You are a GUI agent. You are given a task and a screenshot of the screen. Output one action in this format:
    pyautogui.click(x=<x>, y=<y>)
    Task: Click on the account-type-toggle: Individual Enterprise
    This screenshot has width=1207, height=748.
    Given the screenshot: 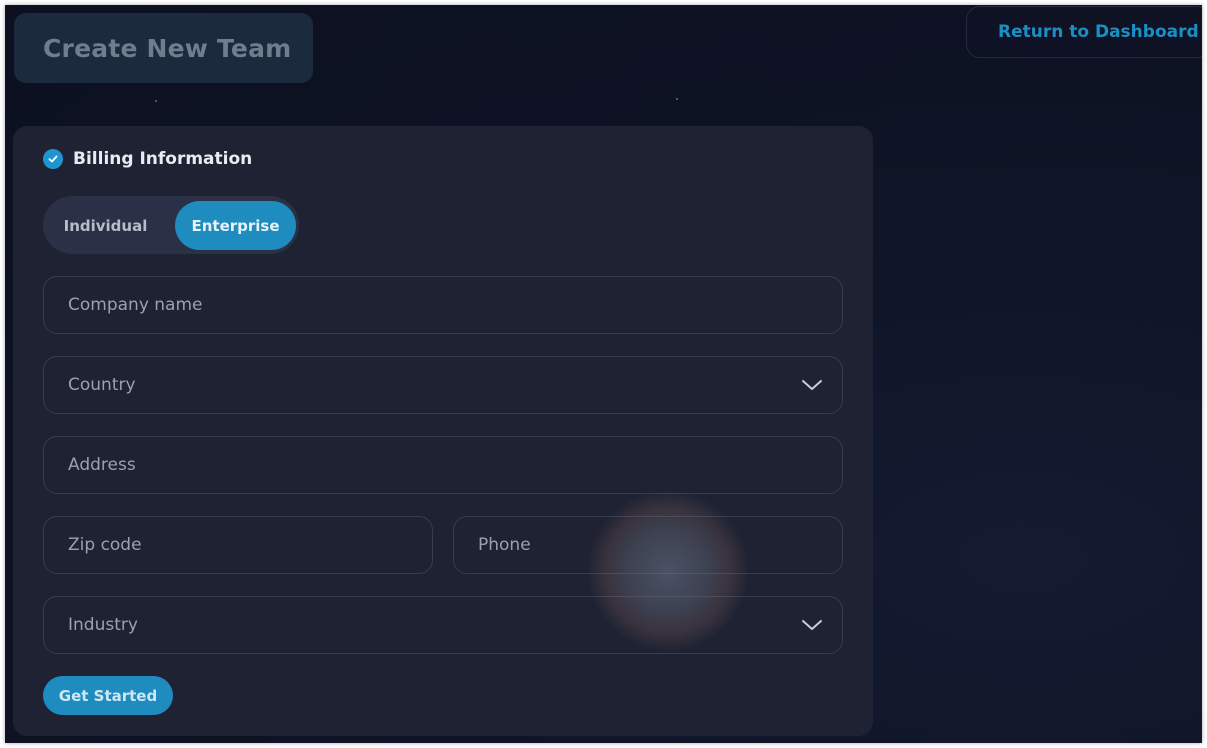 What is the action you would take?
    pyautogui.click(x=171, y=225)
    